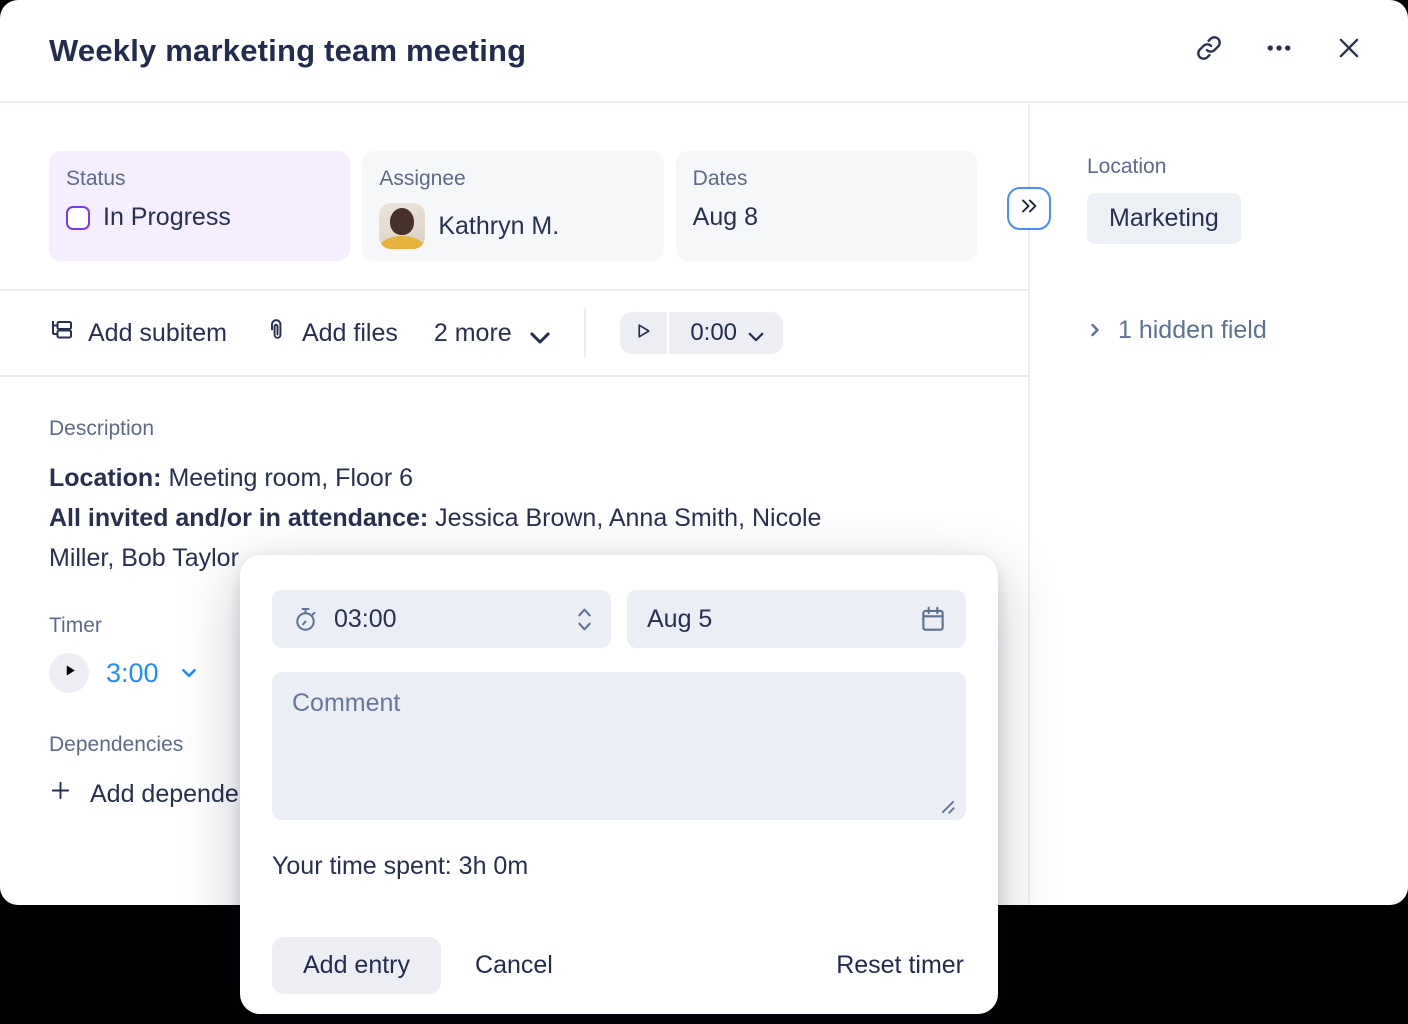 This screenshot has height=1024, width=1408. Describe the element at coordinates (826, 206) in the screenshot. I see `dates-field: Dates Aug 8` at that location.